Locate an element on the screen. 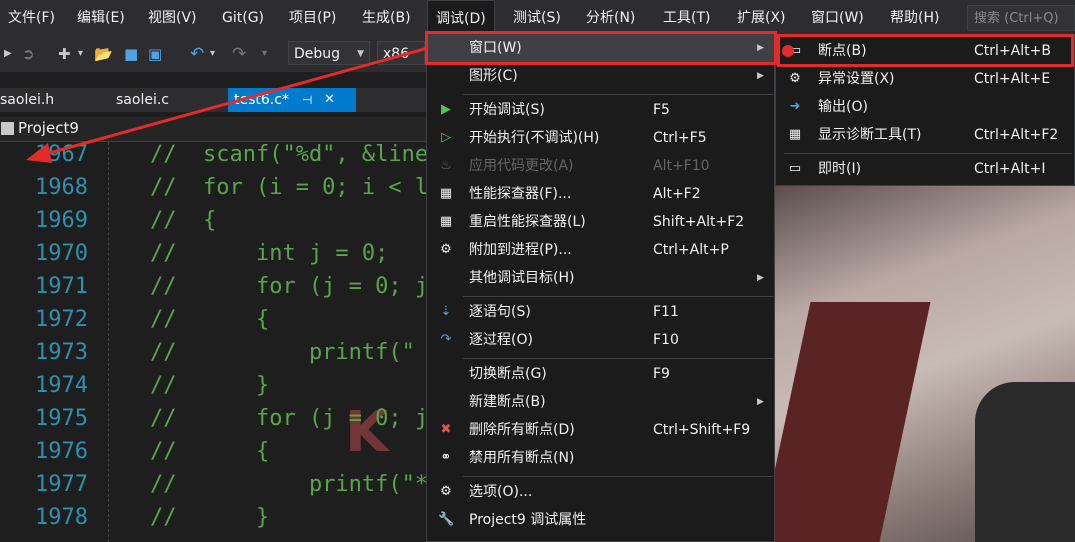  annotation-arrow-icon is located at coordinates (227, 104).